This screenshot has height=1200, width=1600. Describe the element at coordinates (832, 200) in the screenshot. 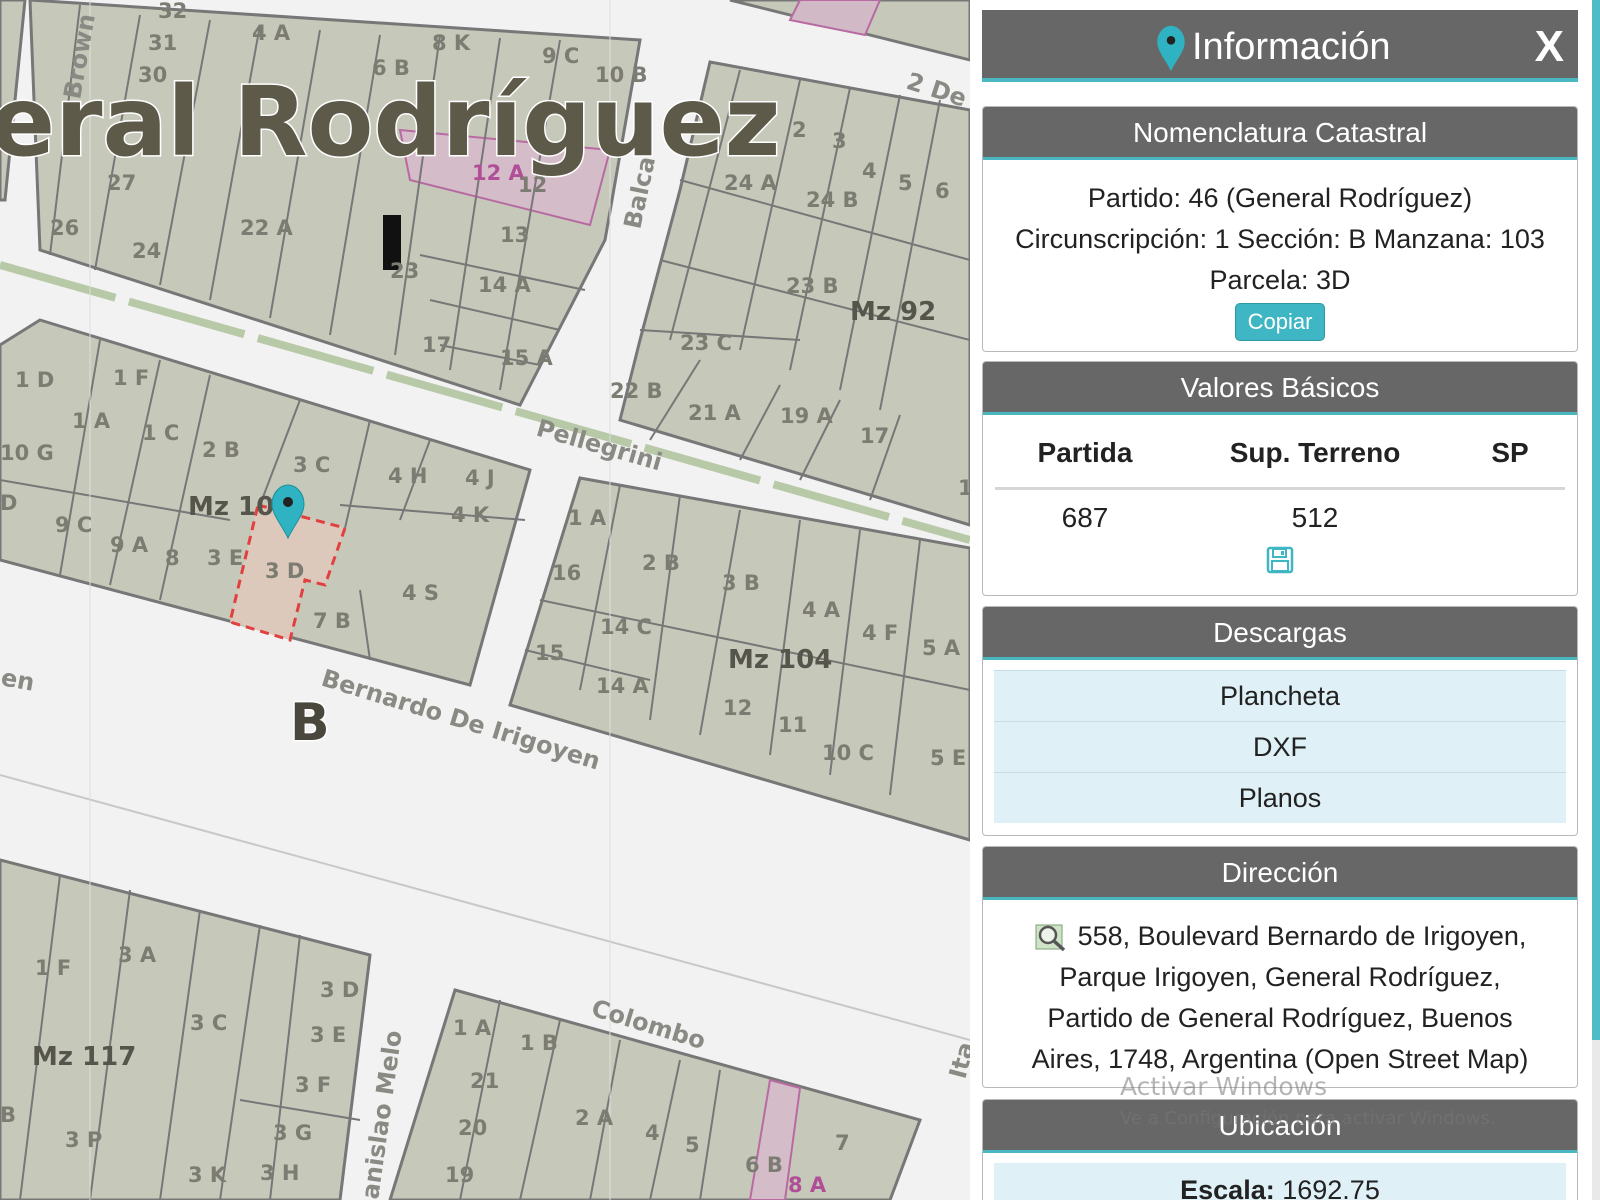

I see `parcel-label: 24 B` at that location.